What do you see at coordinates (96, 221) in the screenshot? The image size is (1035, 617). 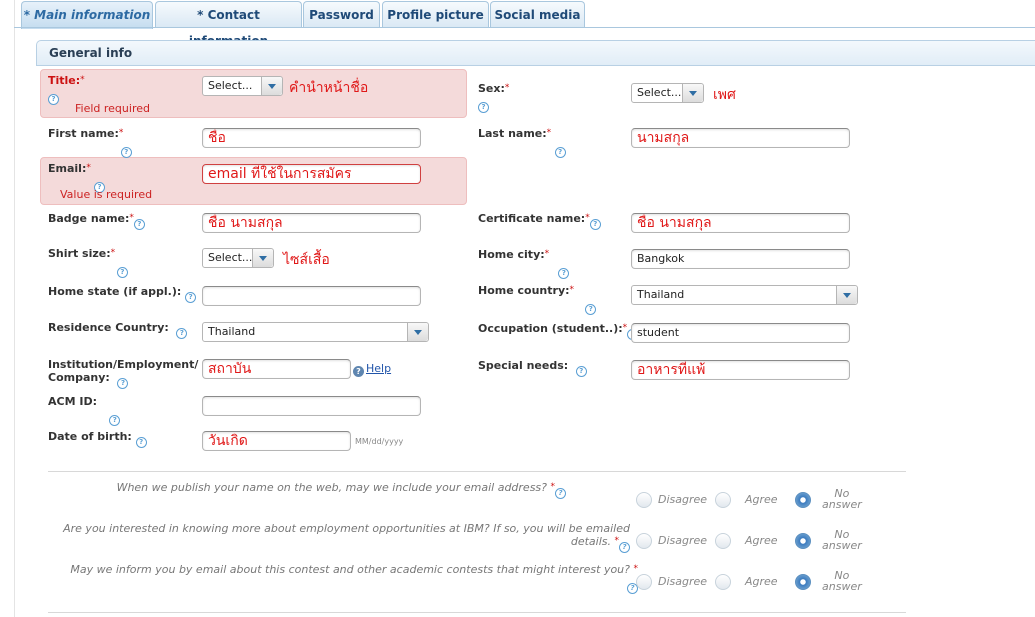 I see `badge-name-label: Badge name:*?` at bounding box center [96, 221].